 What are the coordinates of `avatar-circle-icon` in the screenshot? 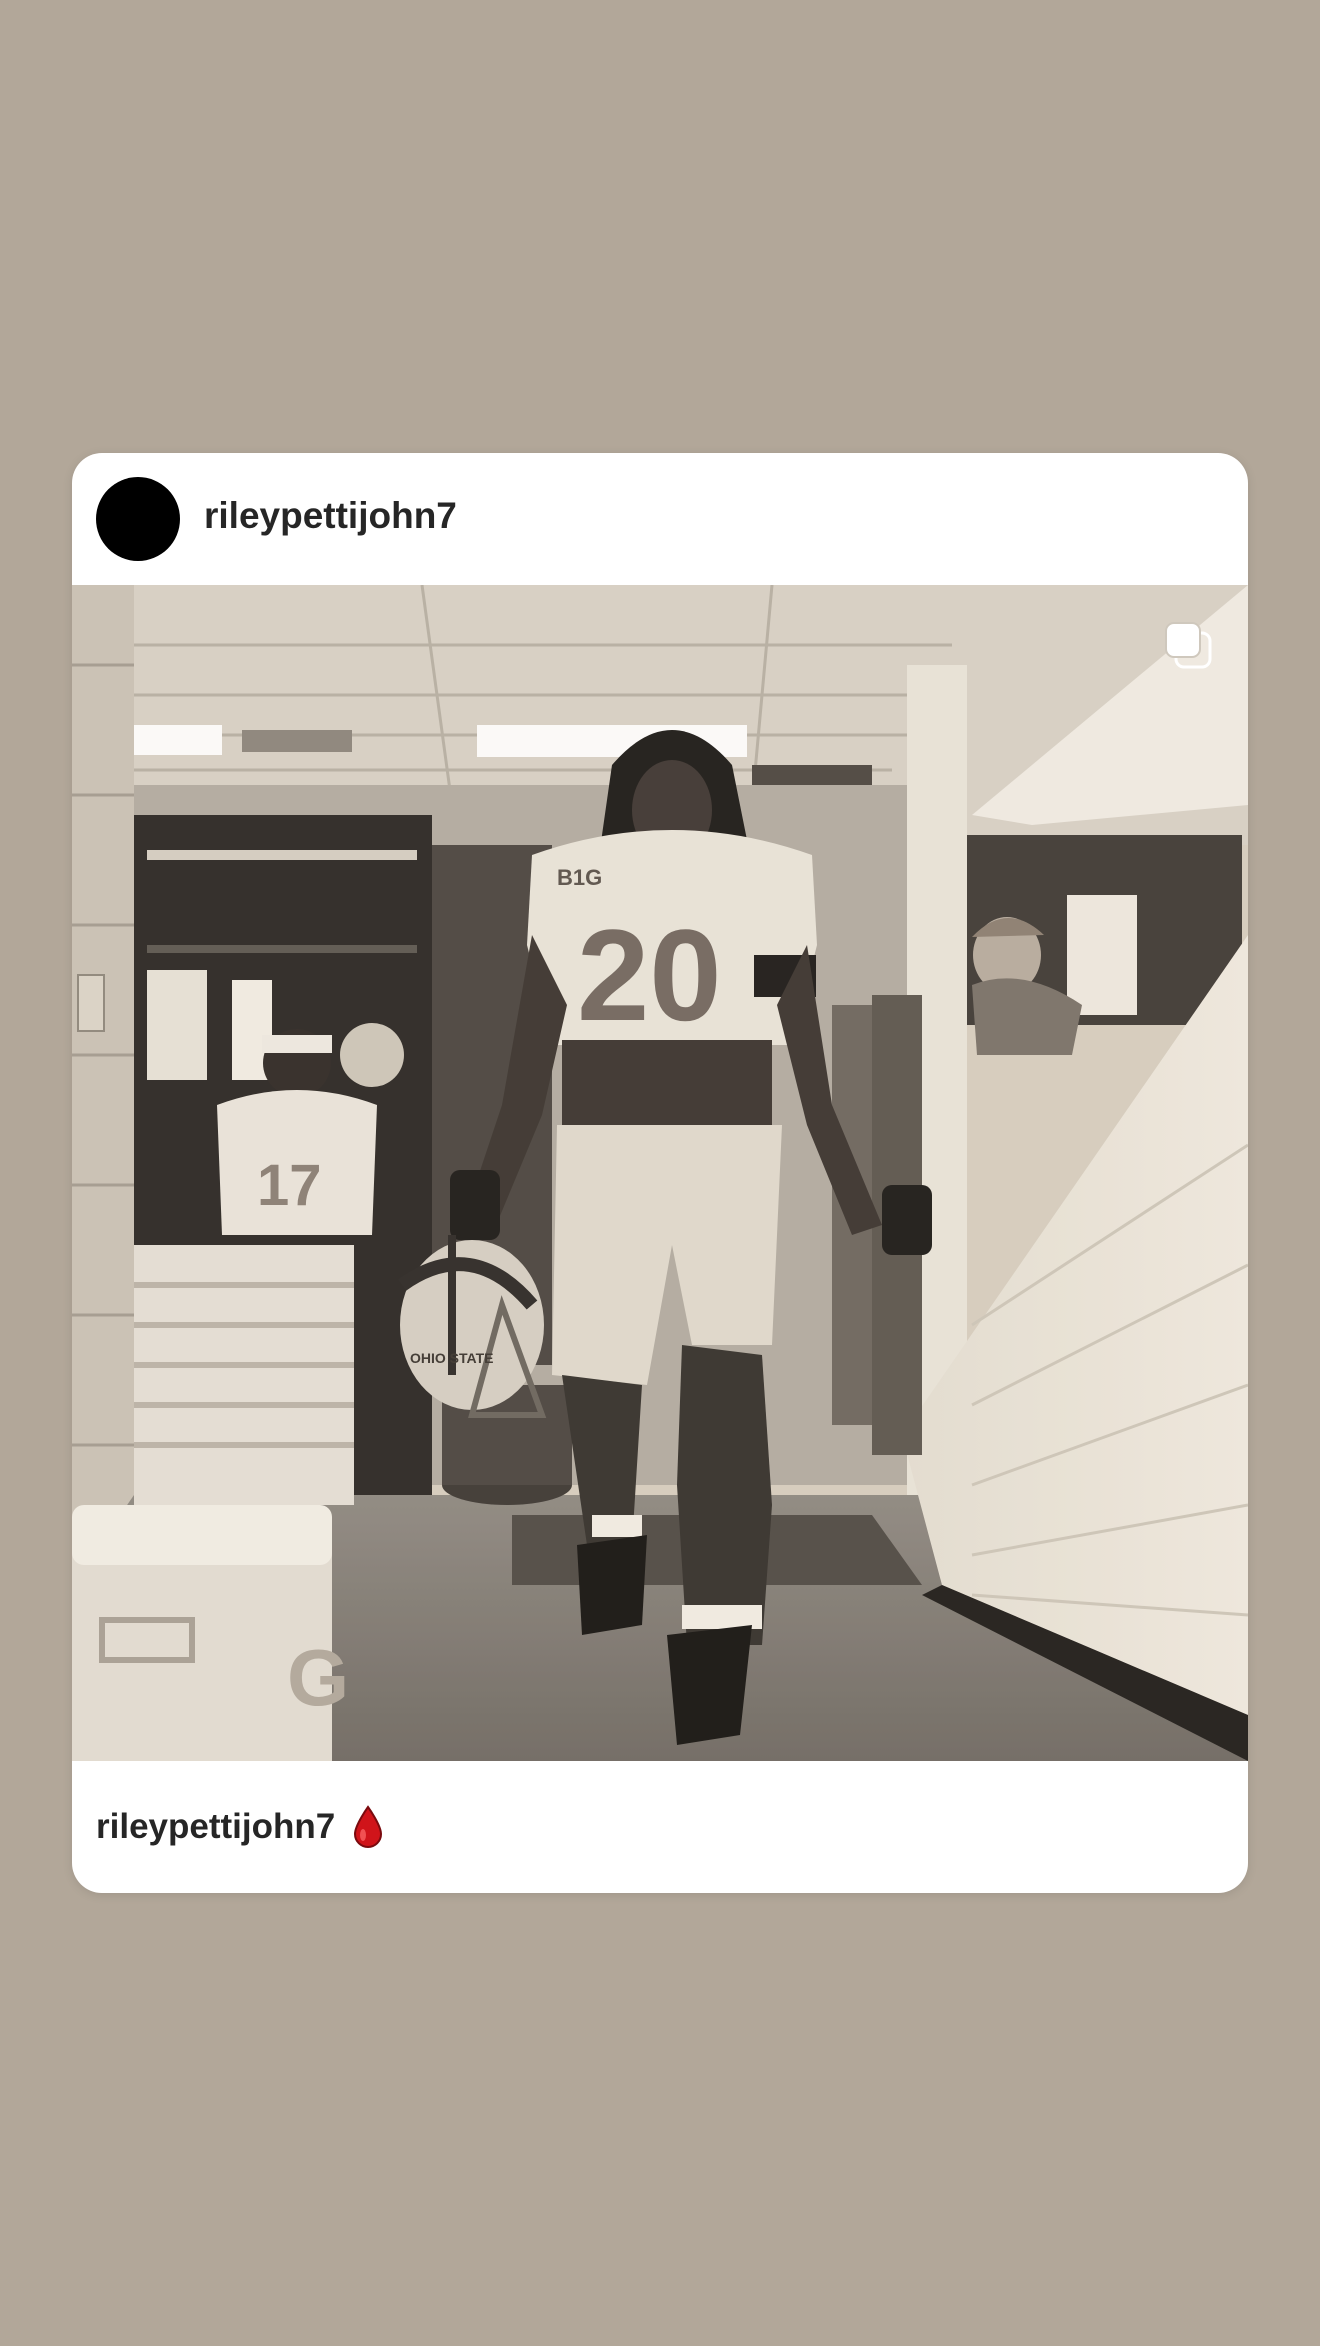 It's located at (138, 519).